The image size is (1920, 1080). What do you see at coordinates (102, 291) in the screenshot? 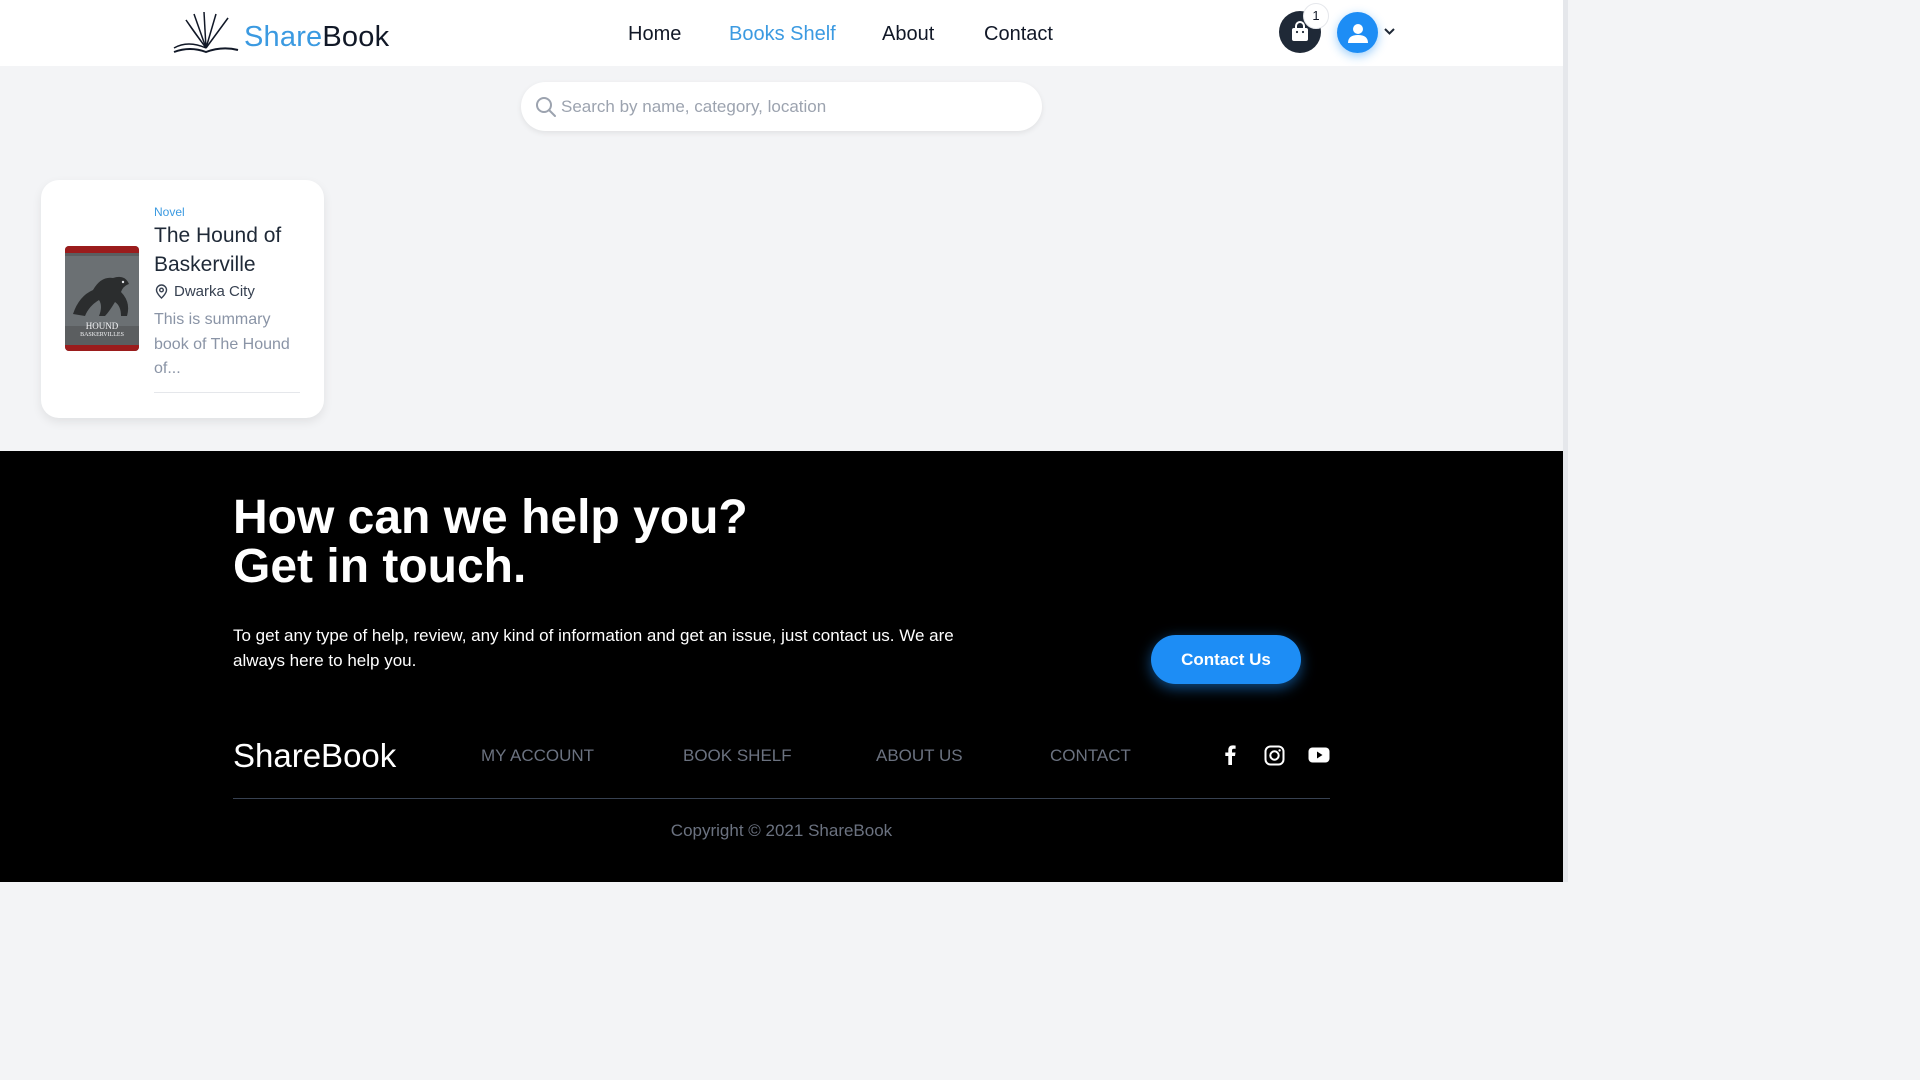
I see `hound-illustration` at bounding box center [102, 291].